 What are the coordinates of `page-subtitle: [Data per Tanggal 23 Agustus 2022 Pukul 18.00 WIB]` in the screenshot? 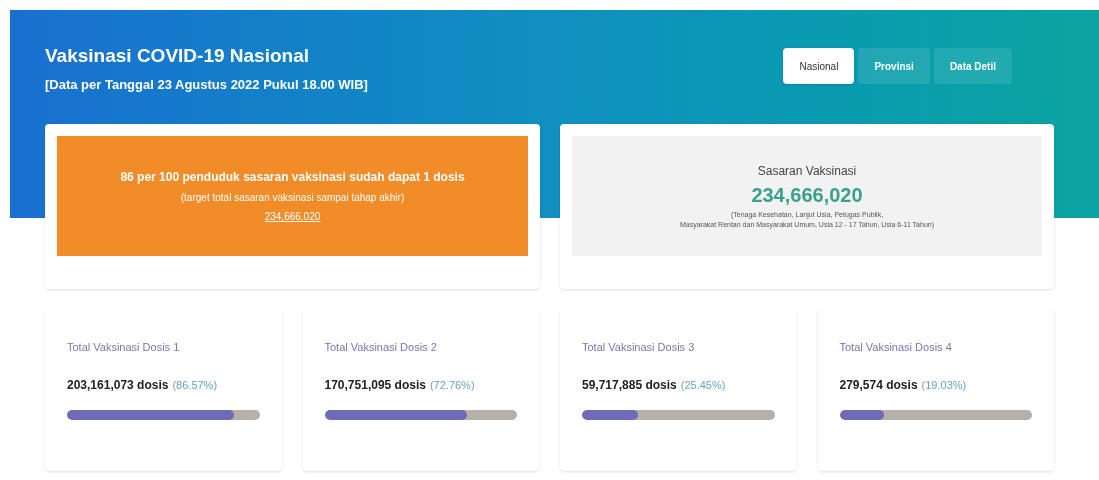 It's located at (206, 84).